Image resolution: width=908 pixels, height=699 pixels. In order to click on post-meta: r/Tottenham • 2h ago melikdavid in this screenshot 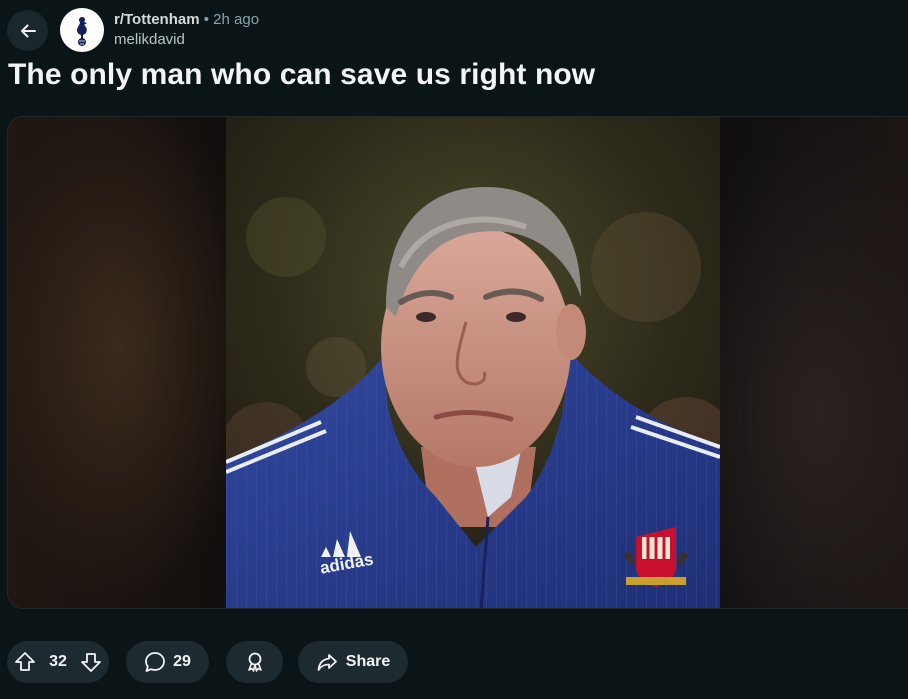, I will do `click(186, 30)`.